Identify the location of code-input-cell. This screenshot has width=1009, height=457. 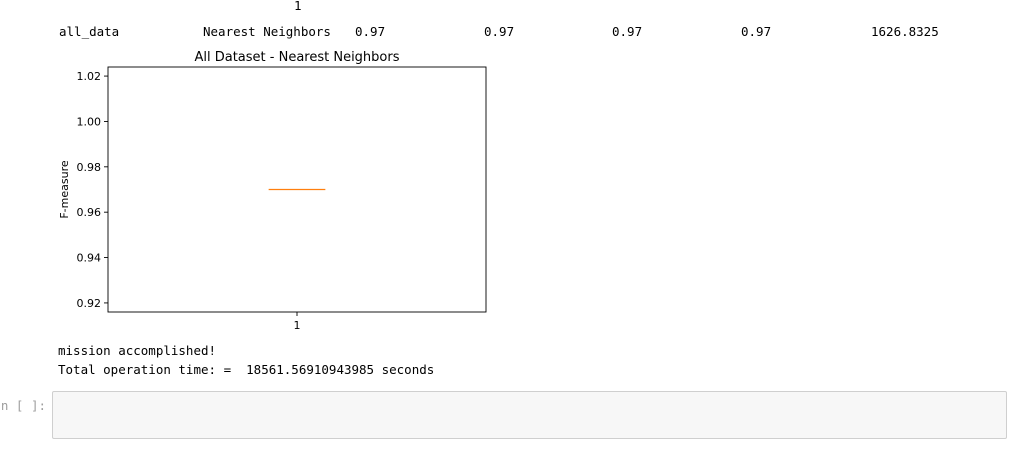
(529, 415).